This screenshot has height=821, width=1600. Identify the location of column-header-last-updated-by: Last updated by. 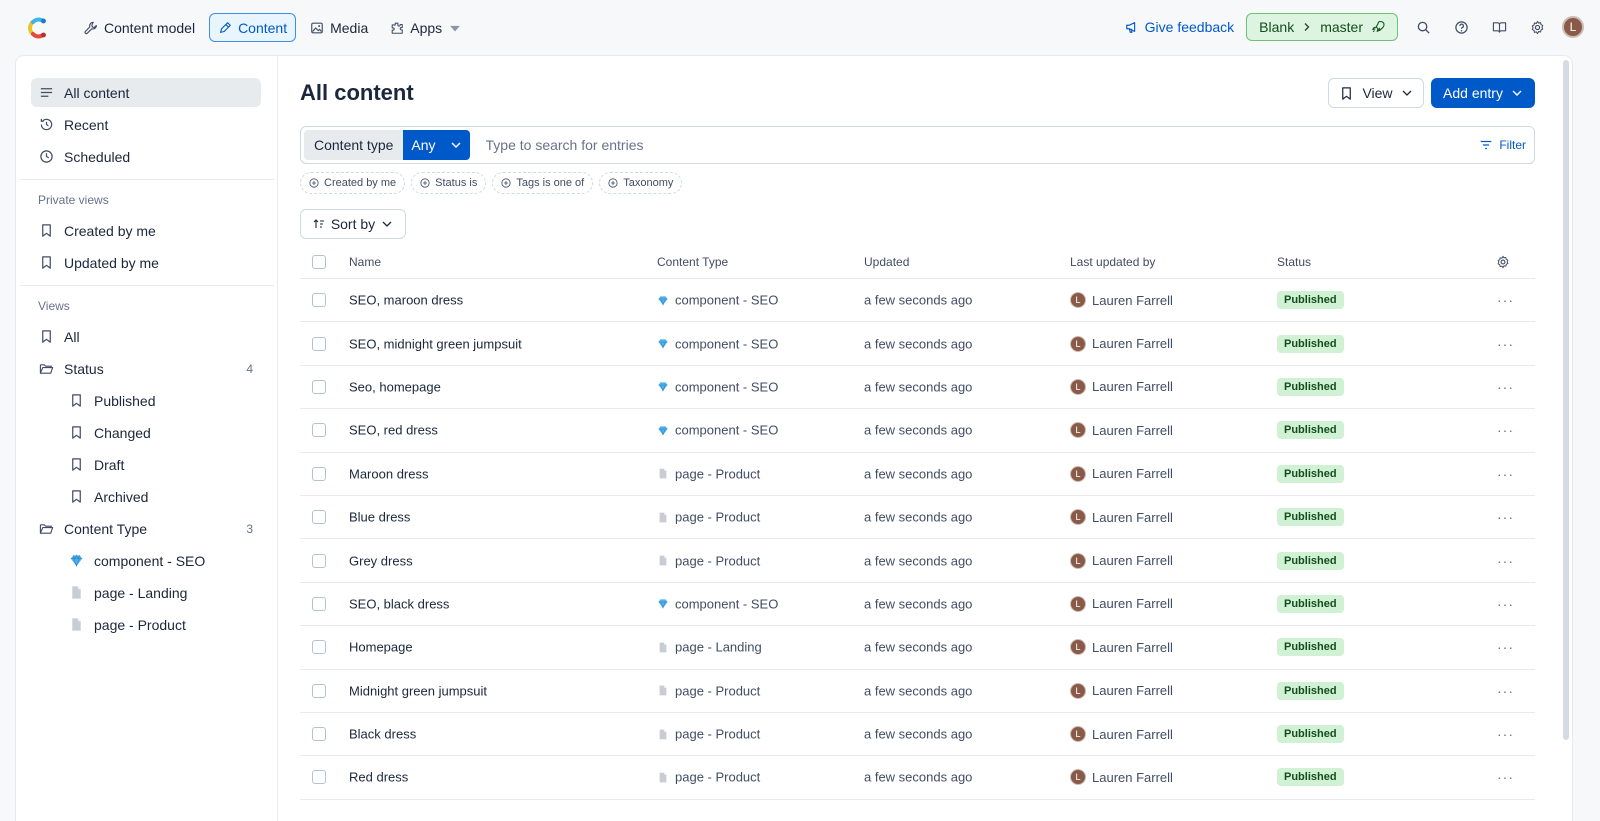
(1112, 262).